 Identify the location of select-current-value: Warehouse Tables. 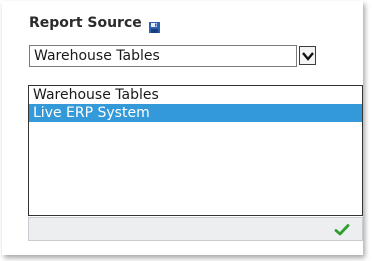
(97, 56).